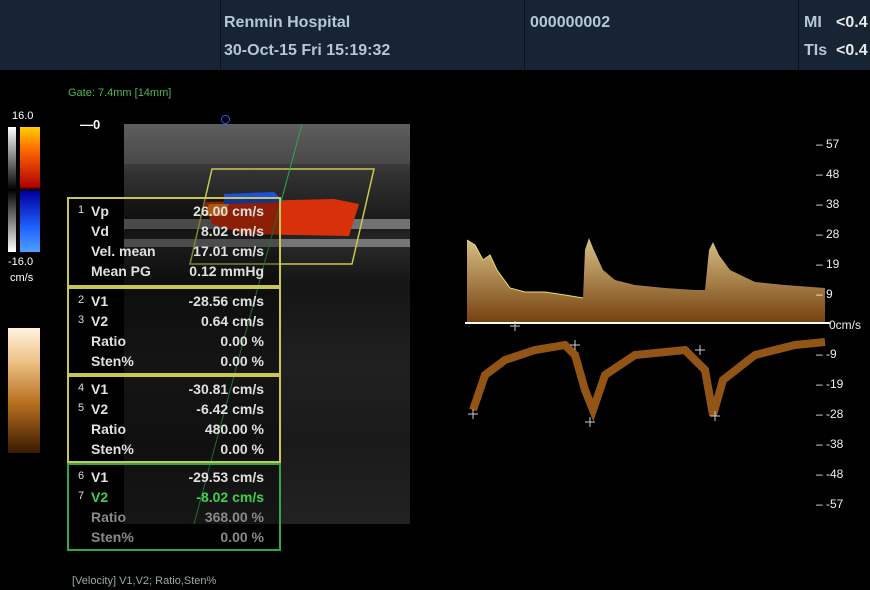 The height and width of the screenshot is (590, 870). What do you see at coordinates (232, 231) in the screenshot?
I see `measurement-value: 8.02 cm/s` at bounding box center [232, 231].